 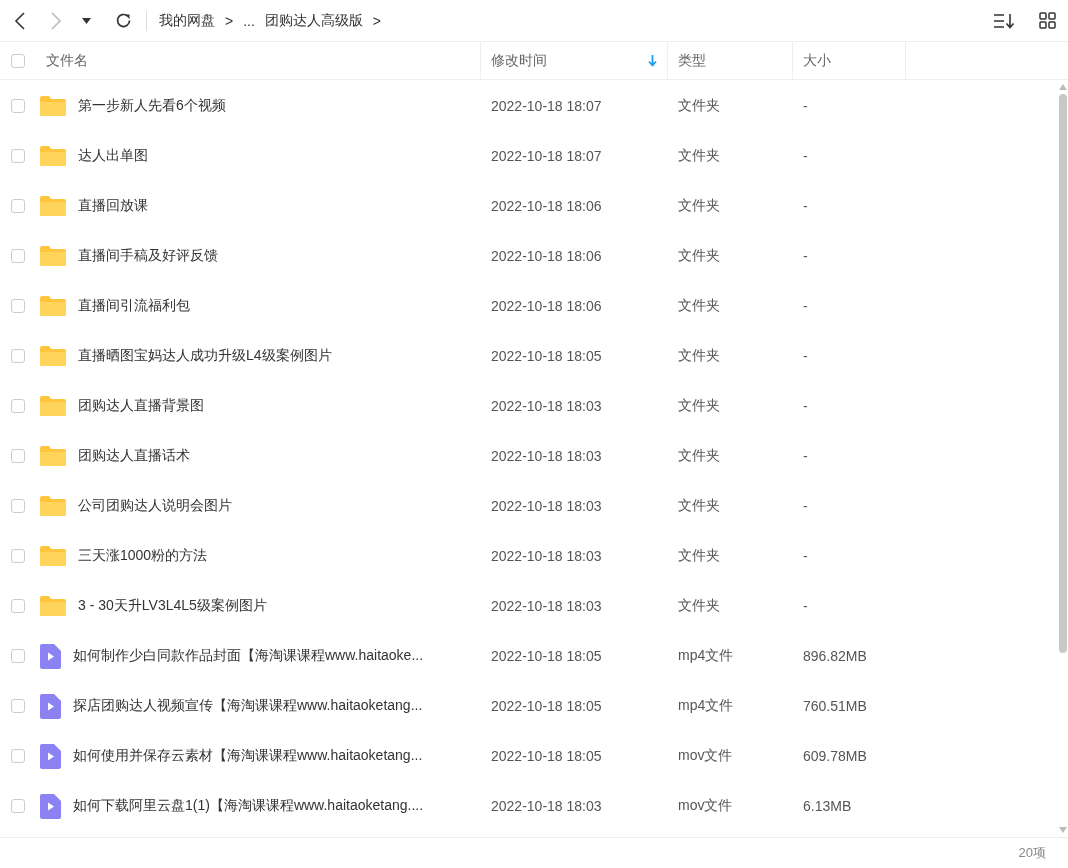 I want to click on grid-view-icon, so click(x=1047, y=20).